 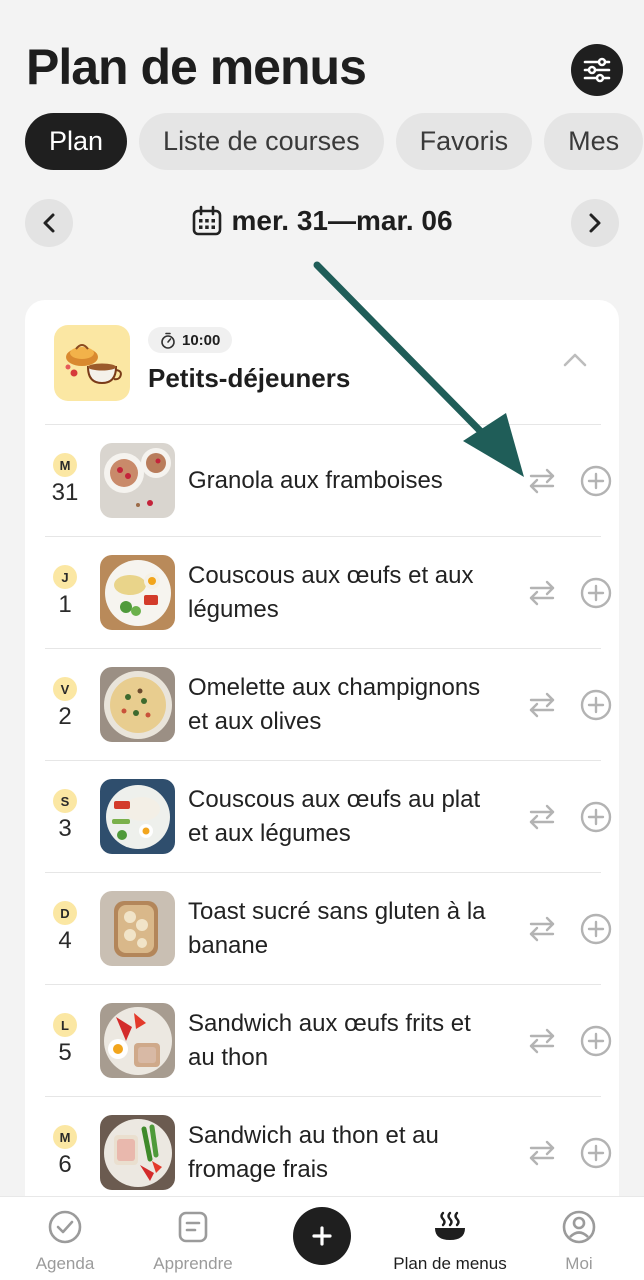 I want to click on bottom-nav: Agenda Apprendre Plan de menus Moi, so click(x=322, y=1238).